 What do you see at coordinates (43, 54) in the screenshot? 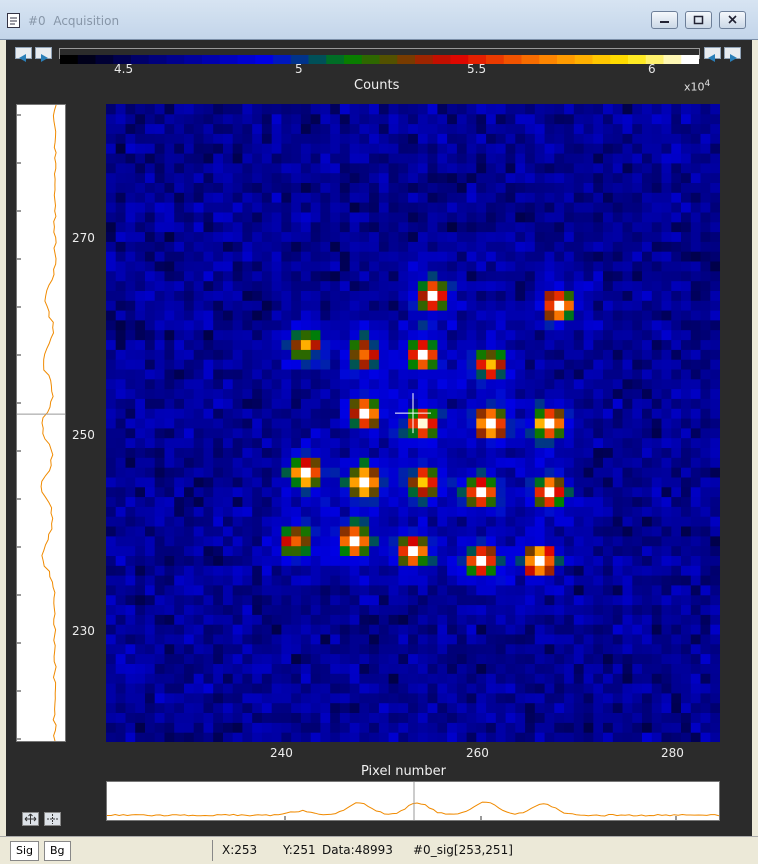
I see `colorbar-min-right-button` at bounding box center [43, 54].